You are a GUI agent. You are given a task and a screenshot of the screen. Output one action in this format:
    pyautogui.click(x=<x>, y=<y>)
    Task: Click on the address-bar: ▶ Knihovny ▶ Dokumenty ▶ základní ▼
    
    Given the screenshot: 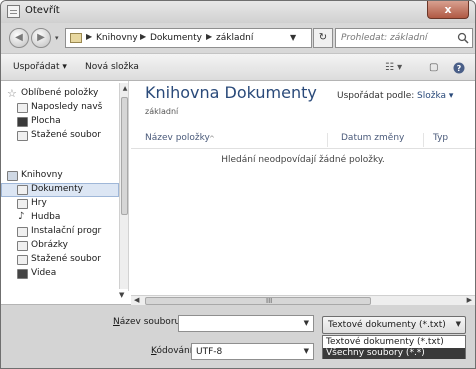 What is the action you would take?
    pyautogui.click(x=188, y=38)
    